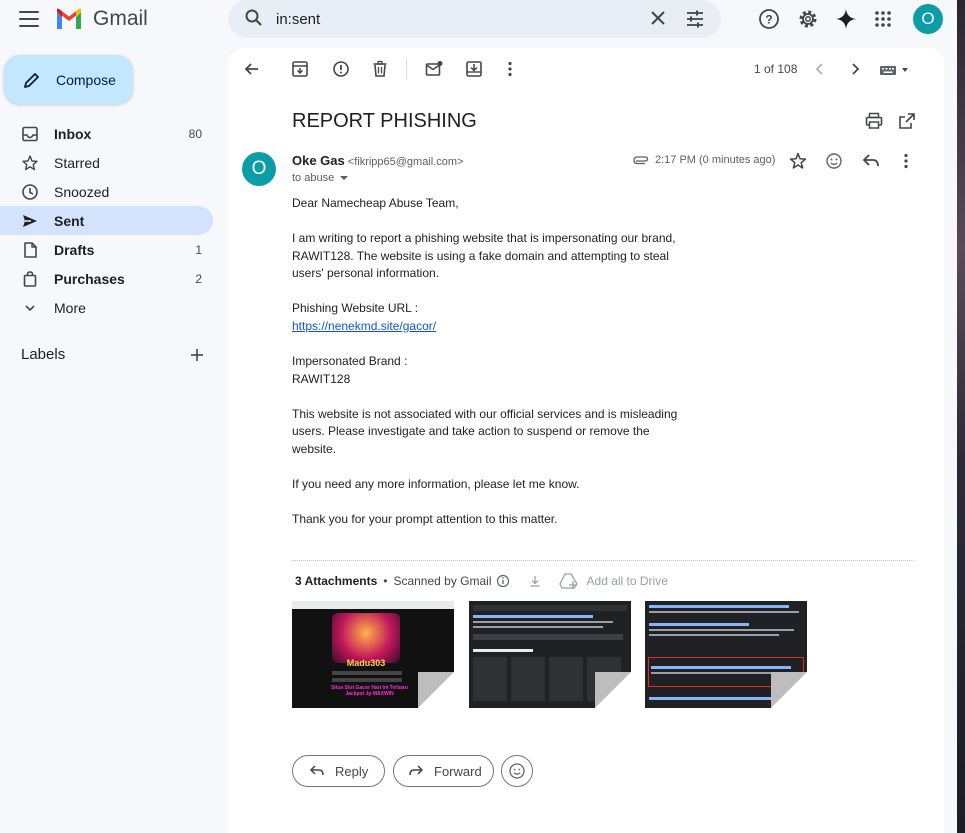 The width and height of the screenshot is (965, 833). I want to click on labels-heading: Labels, so click(43, 354).